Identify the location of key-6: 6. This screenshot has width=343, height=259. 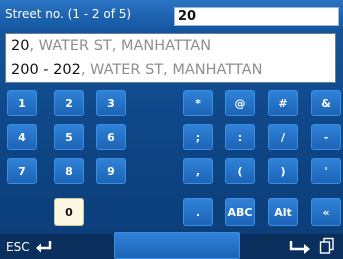
(111, 137).